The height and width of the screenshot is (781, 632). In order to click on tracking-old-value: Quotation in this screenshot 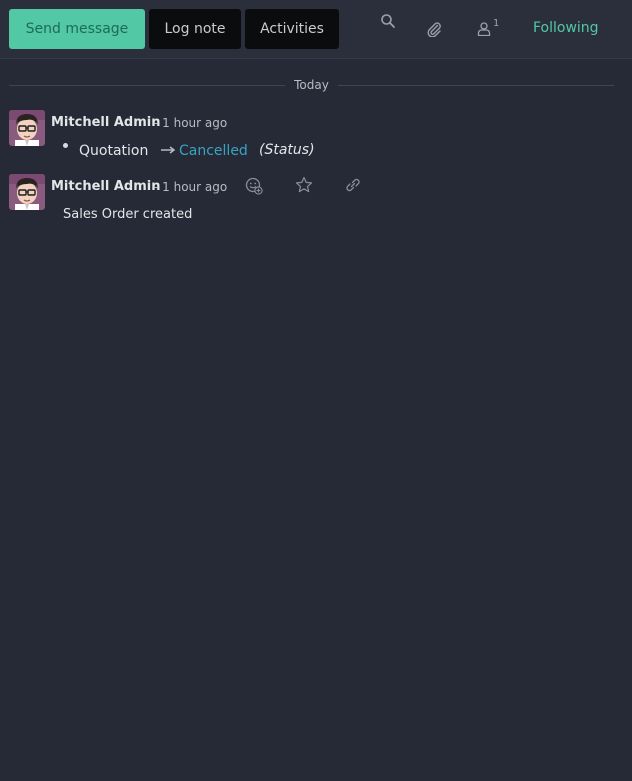, I will do `click(114, 151)`.